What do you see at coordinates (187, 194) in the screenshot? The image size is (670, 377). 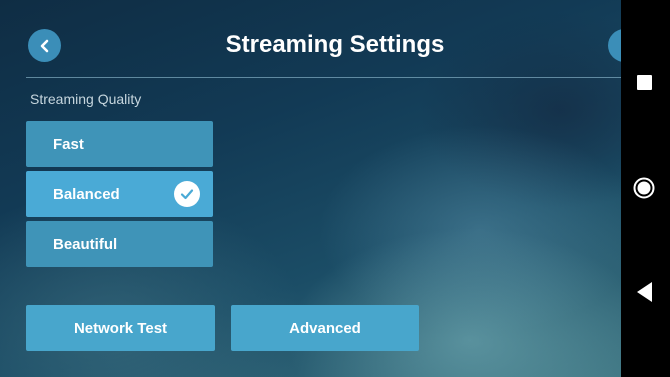 I see `check-icon` at bounding box center [187, 194].